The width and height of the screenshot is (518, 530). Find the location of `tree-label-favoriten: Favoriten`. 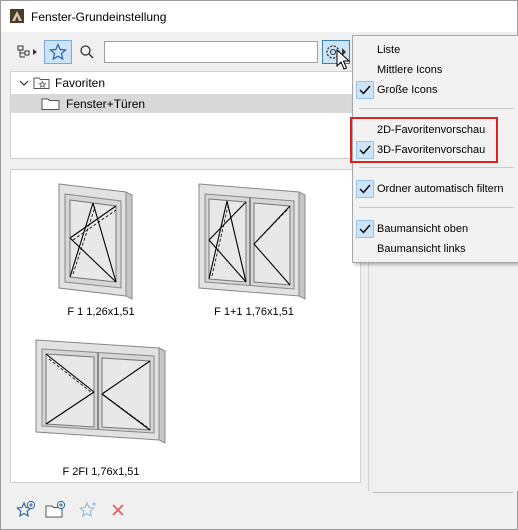

tree-label-favoriten: Favoriten is located at coordinates (80, 82).